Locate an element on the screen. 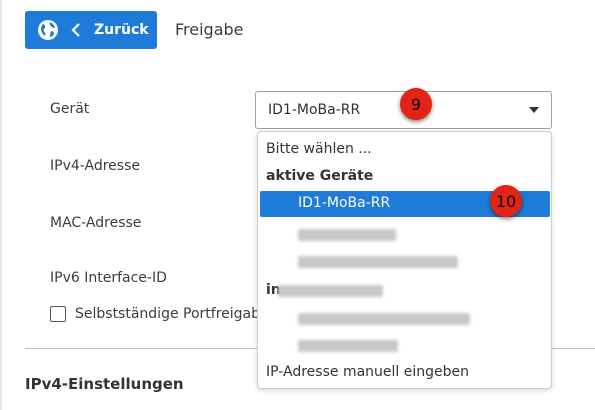  back-button-label: Zurück is located at coordinates (121, 30).